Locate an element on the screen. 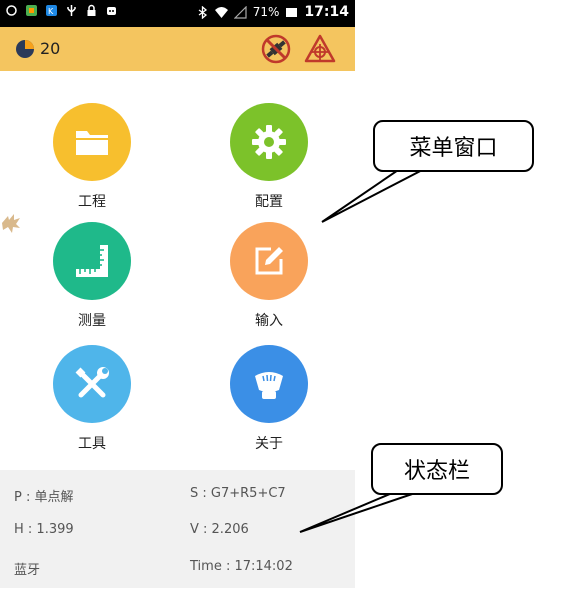  status-bar-callout: 状态栏 is located at coordinates (437, 469).